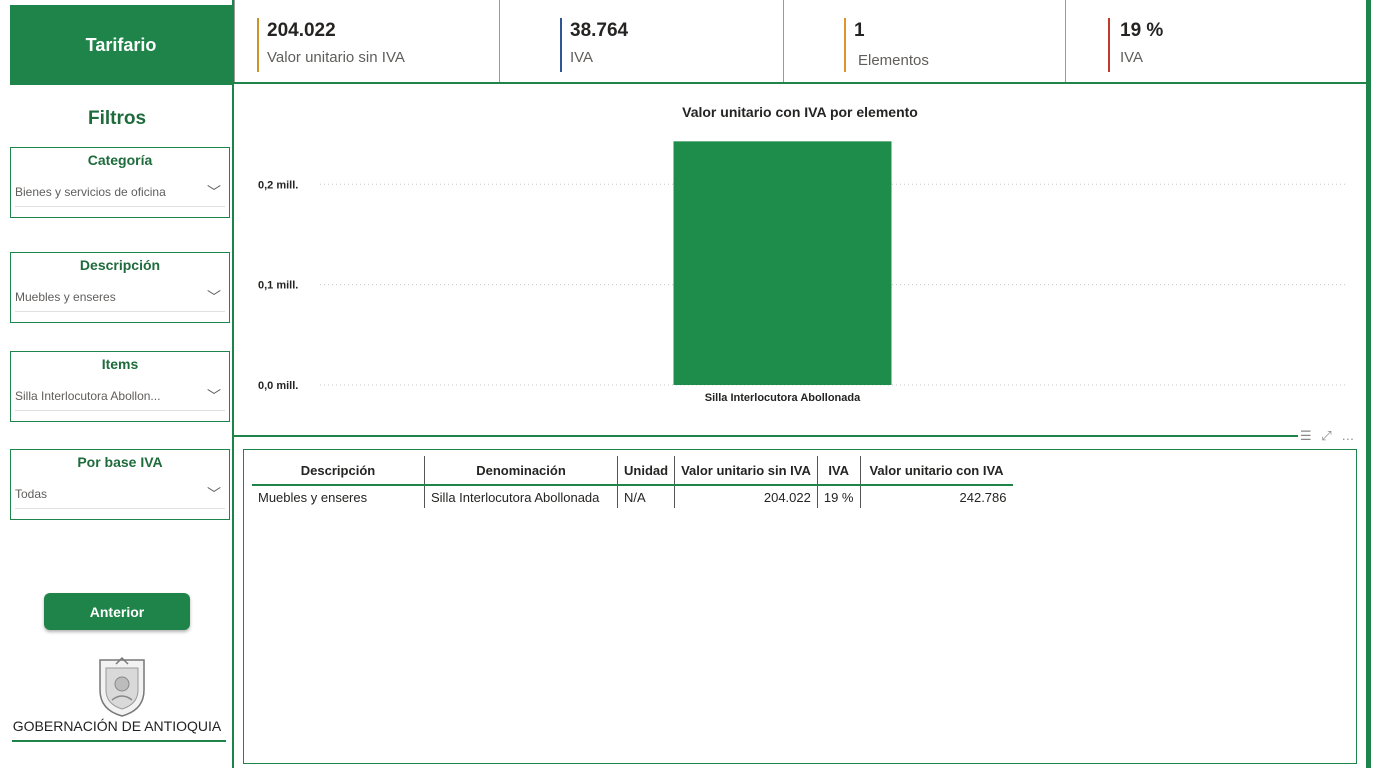 Image resolution: width=1380 pixels, height=768 pixels. What do you see at coordinates (313, 497) in the screenshot?
I see `table-cell: Muebles y enseres` at bounding box center [313, 497].